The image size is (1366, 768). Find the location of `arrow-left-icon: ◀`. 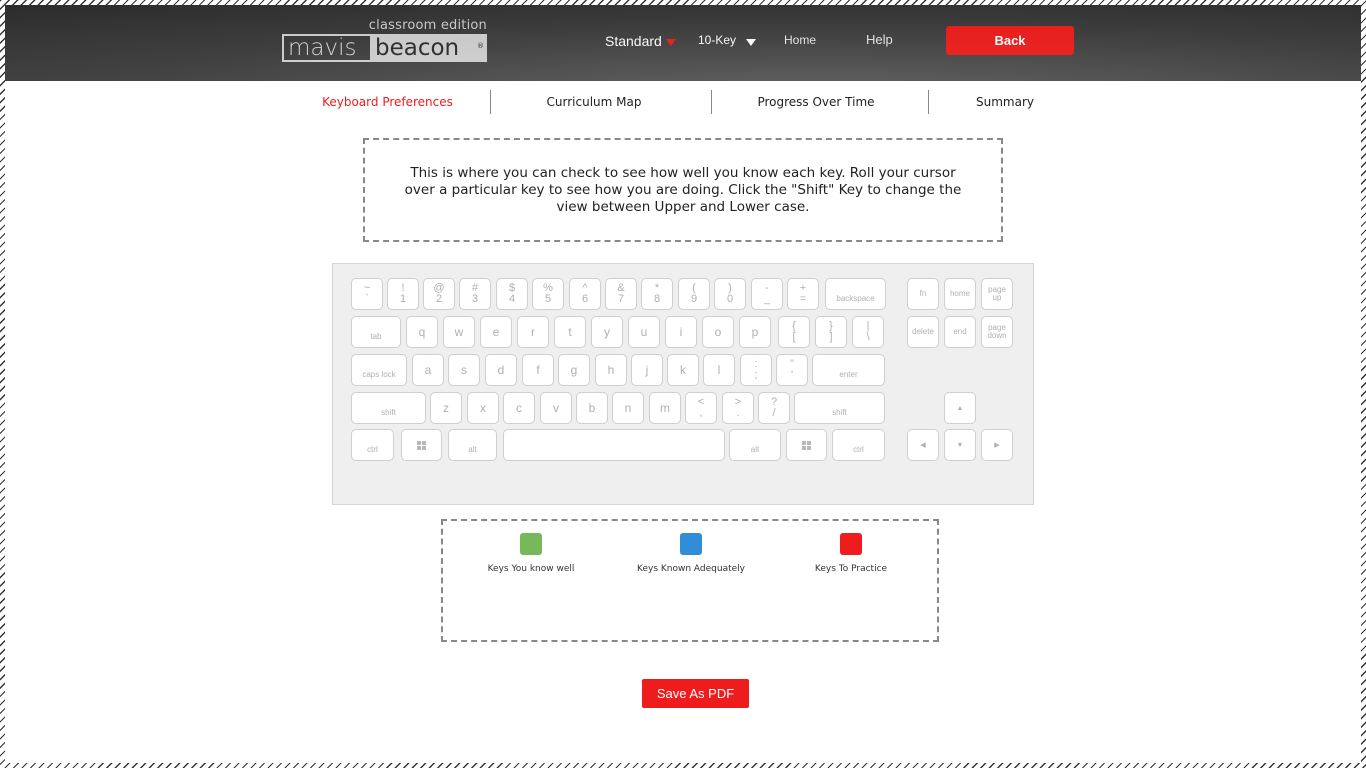

arrow-left-icon: ◀ is located at coordinates (923, 445).